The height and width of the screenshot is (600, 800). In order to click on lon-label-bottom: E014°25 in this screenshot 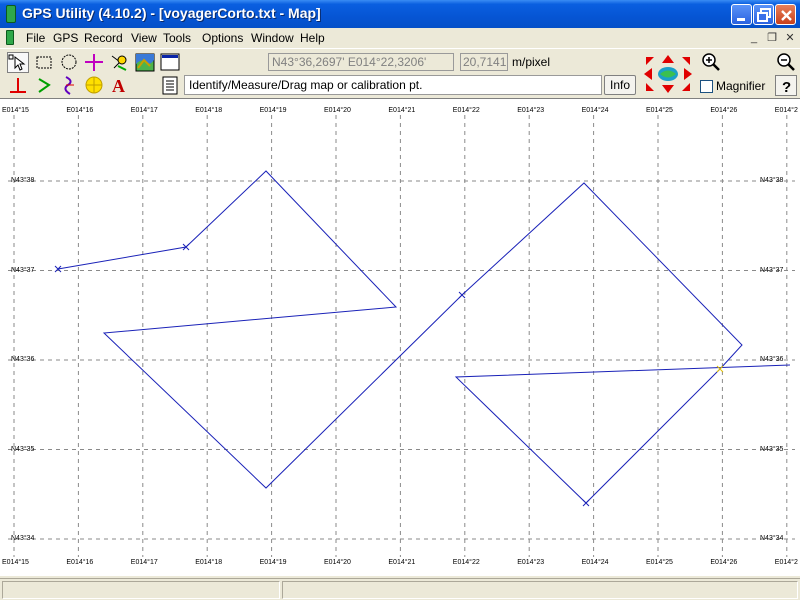, I will do `click(659, 562)`.